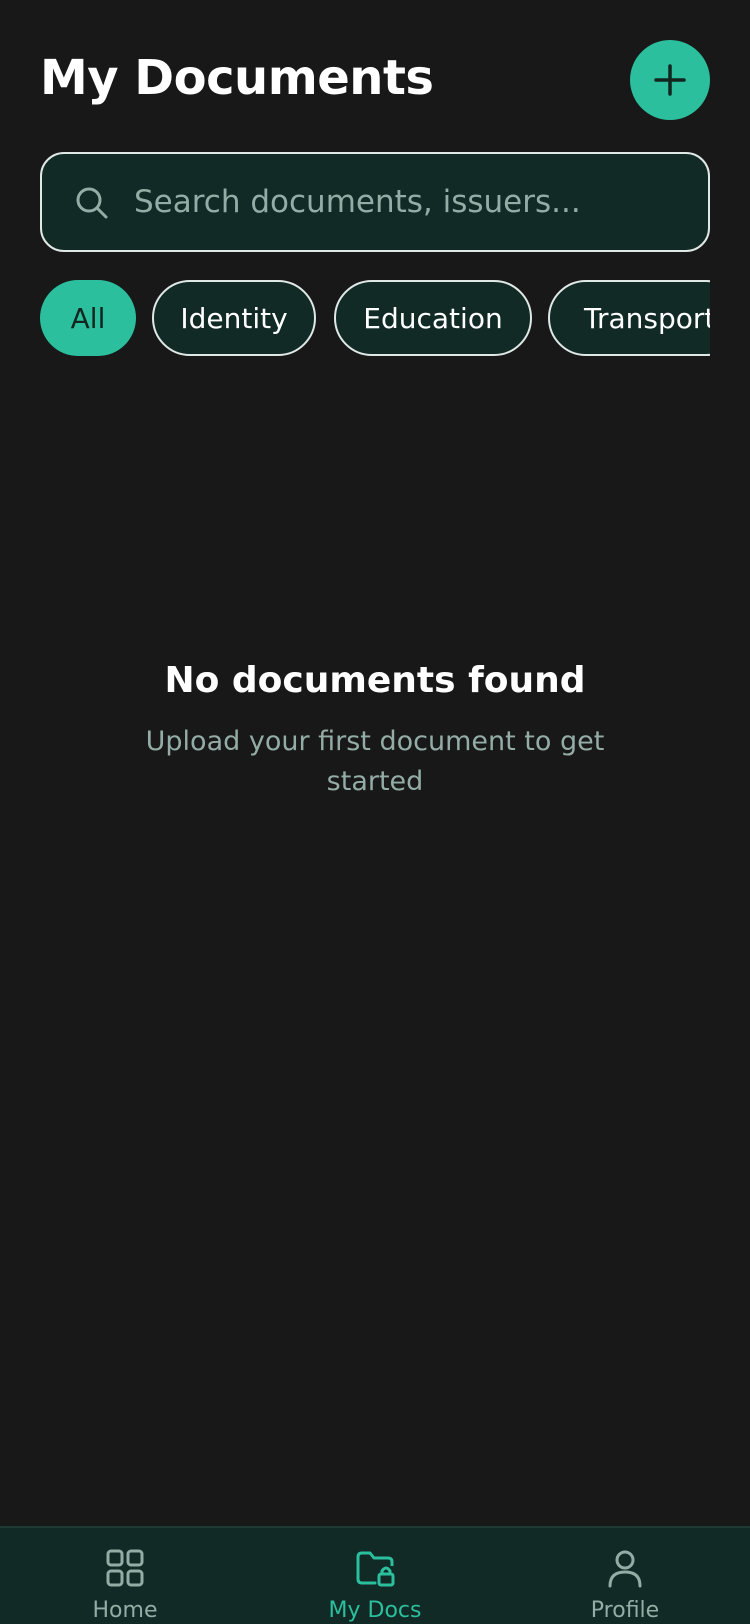 This screenshot has width=750, height=1624. I want to click on nav-label-my-docs: My Docs, so click(375, 1610).